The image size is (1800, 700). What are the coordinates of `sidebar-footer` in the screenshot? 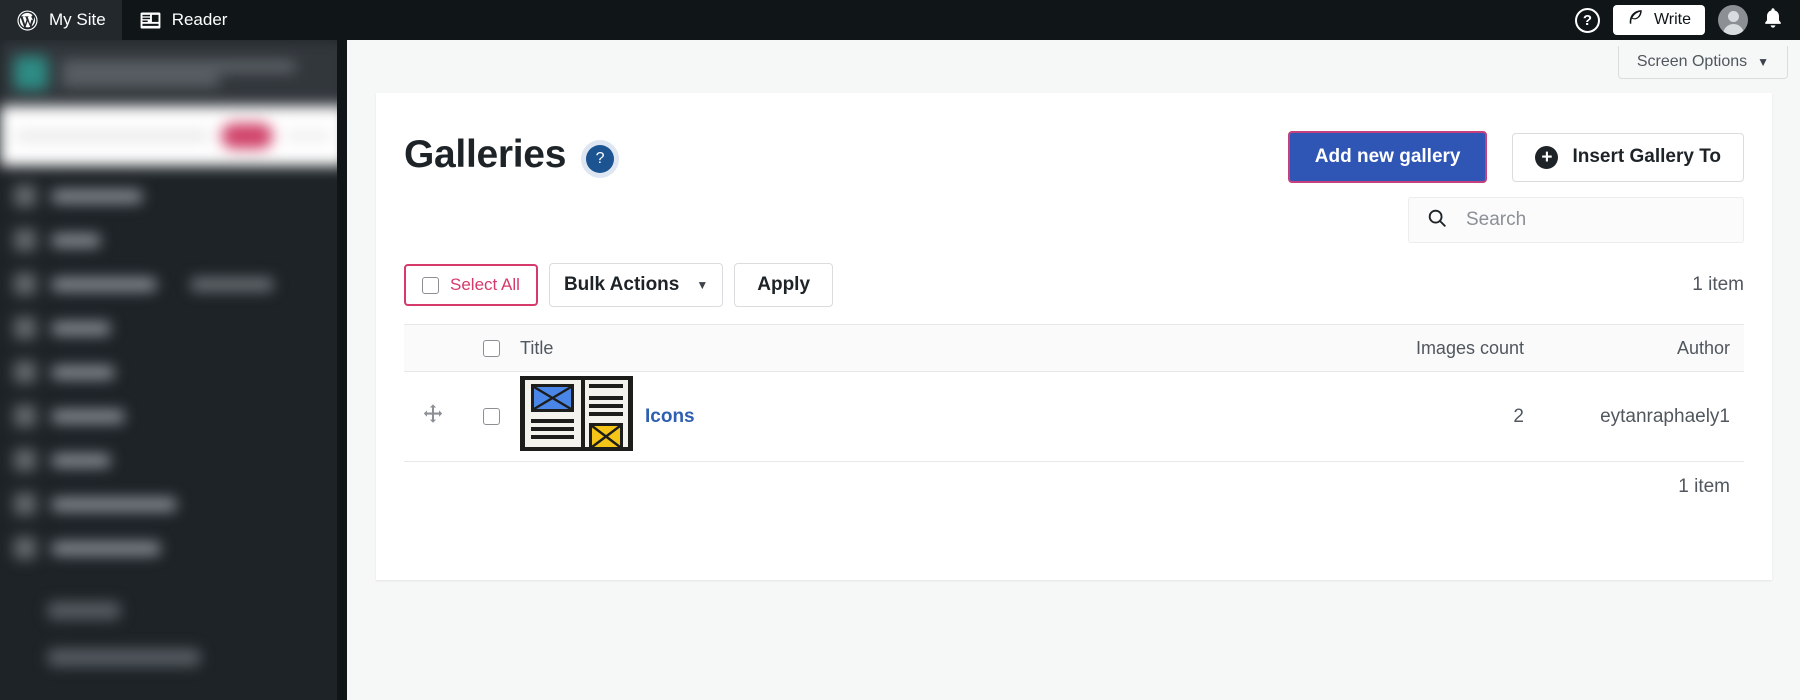 It's located at (173, 644).